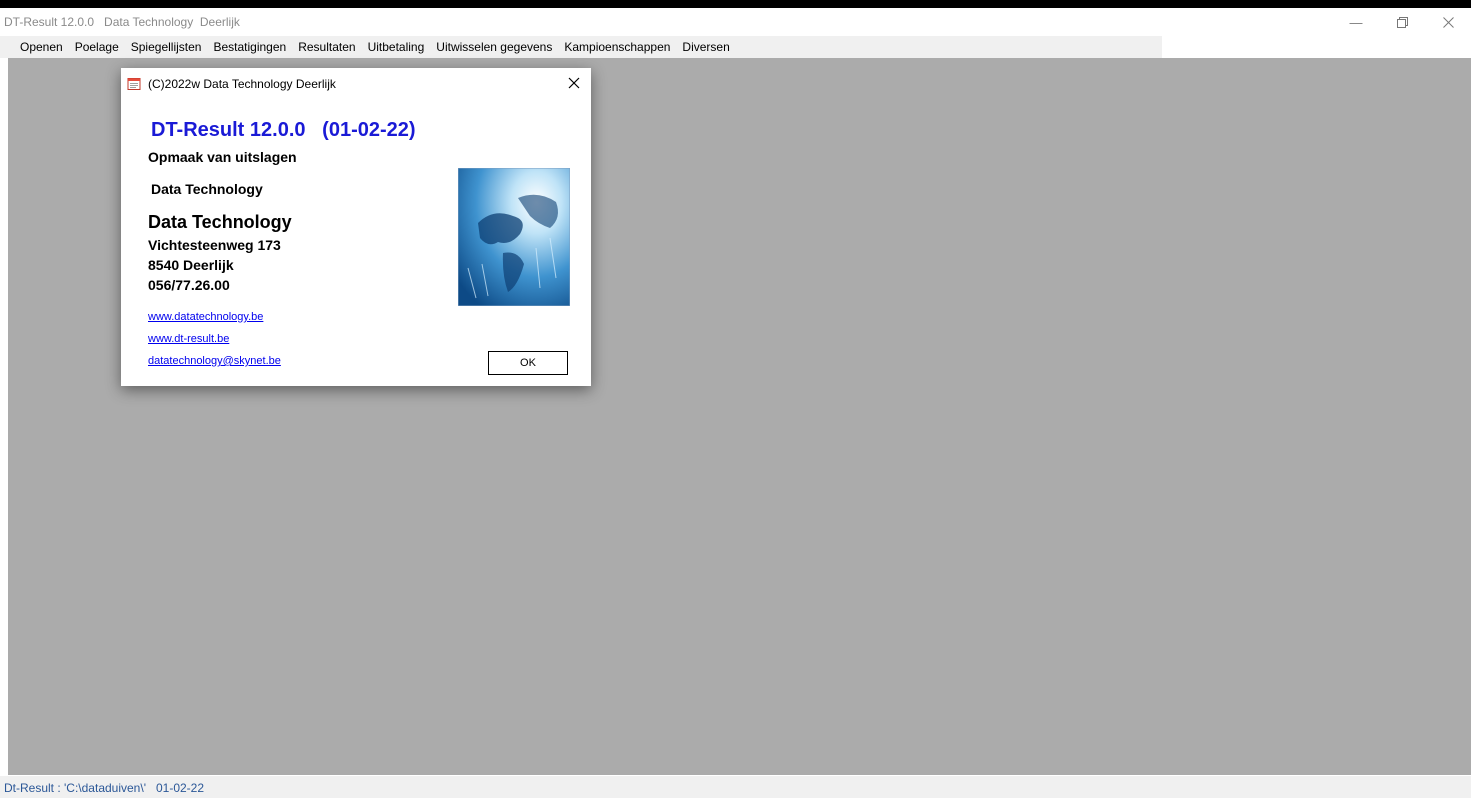  Describe the element at coordinates (396, 47) in the screenshot. I see `menu-uitbetaling: Uitbetaling` at that location.